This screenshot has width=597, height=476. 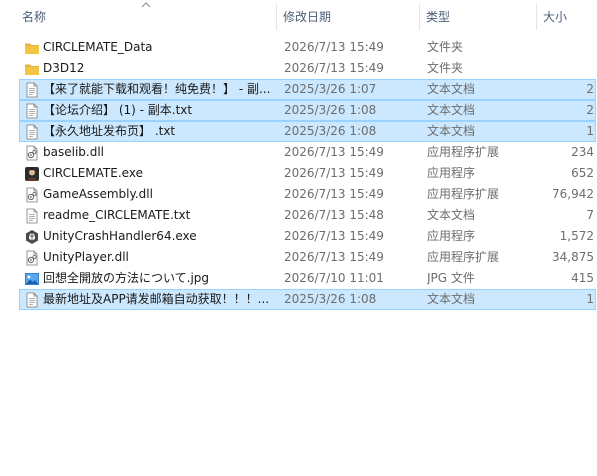 I want to click on file-name: UnityCrashHandler64.exe, so click(x=120, y=236).